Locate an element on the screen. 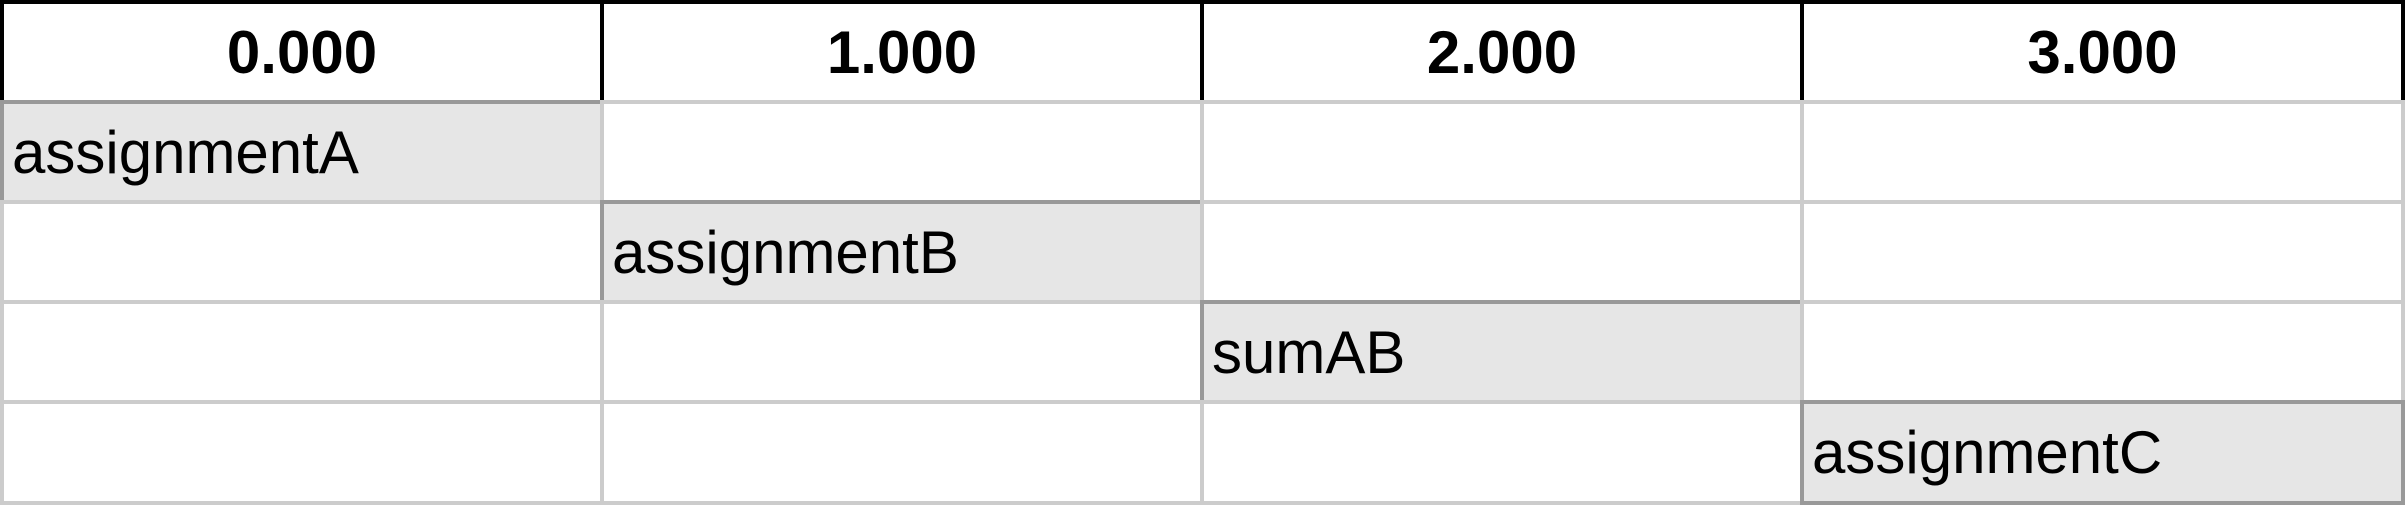 The height and width of the screenshot is (505, 2405). task-assignmentC: assignmentC is located at coordinates (2102, 452).